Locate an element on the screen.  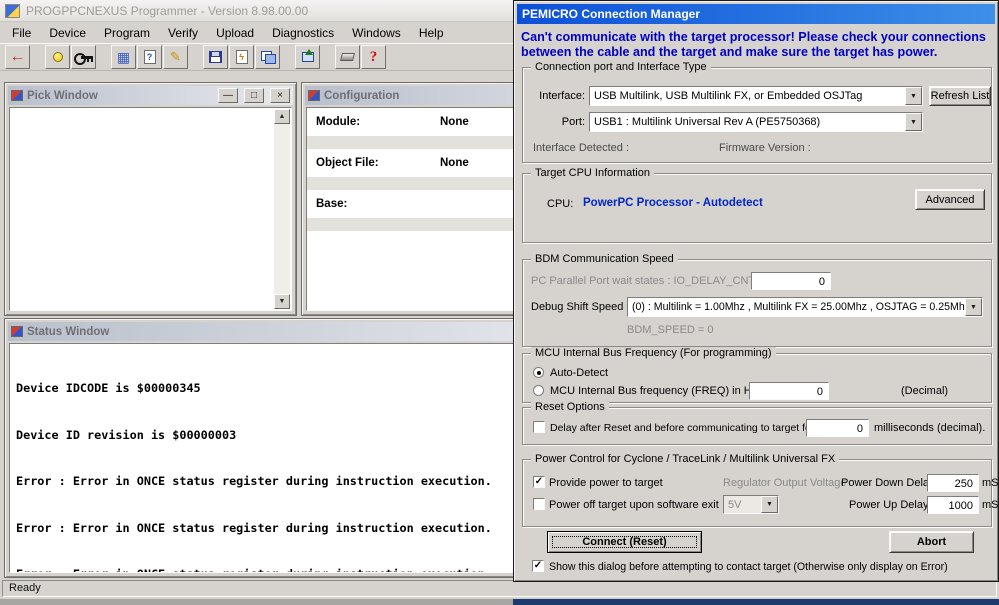
decimal-note: (Decimal) is located at coordinates (925, 391).